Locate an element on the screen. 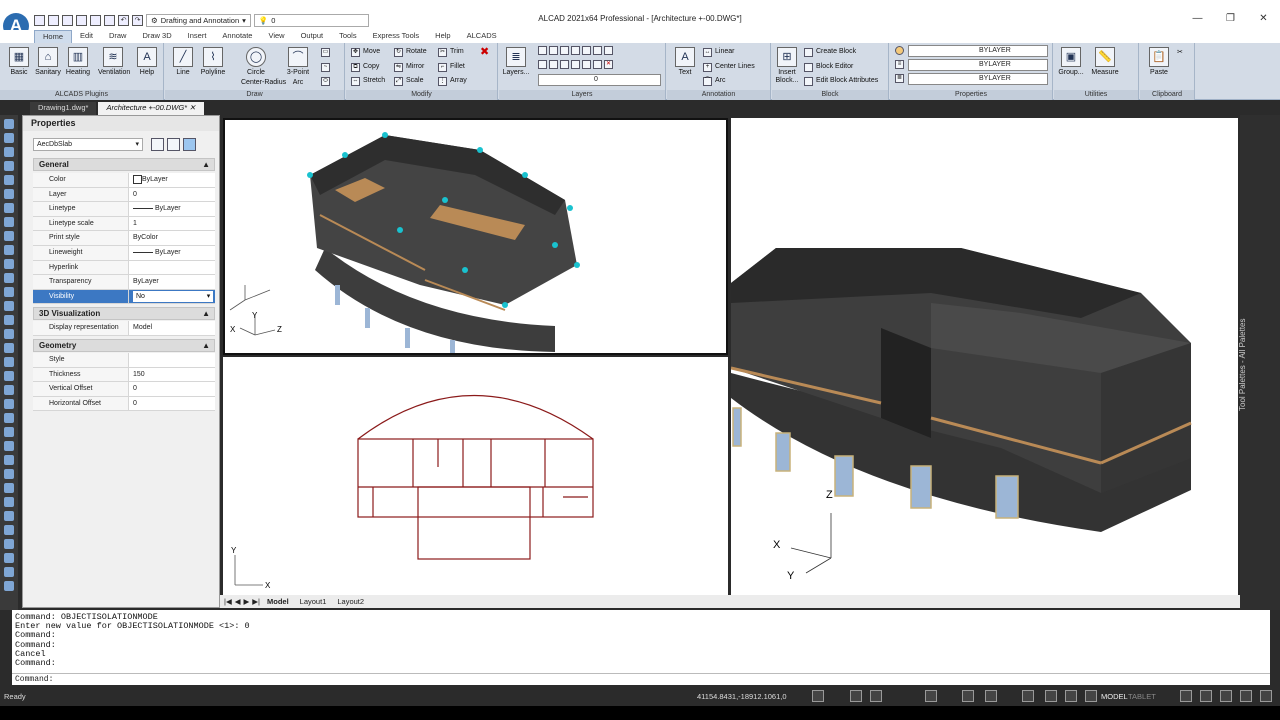 This screenshot has height=720, width=1280. arc-dimension-button: ⌒ Arc is located at coordinates (714, 81).